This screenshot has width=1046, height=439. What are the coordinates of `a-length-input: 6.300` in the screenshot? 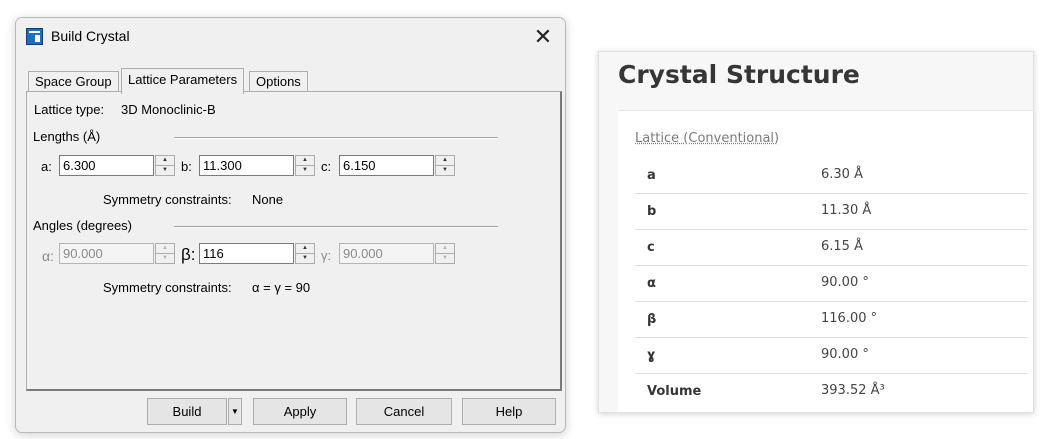 It's located at (106, 165).